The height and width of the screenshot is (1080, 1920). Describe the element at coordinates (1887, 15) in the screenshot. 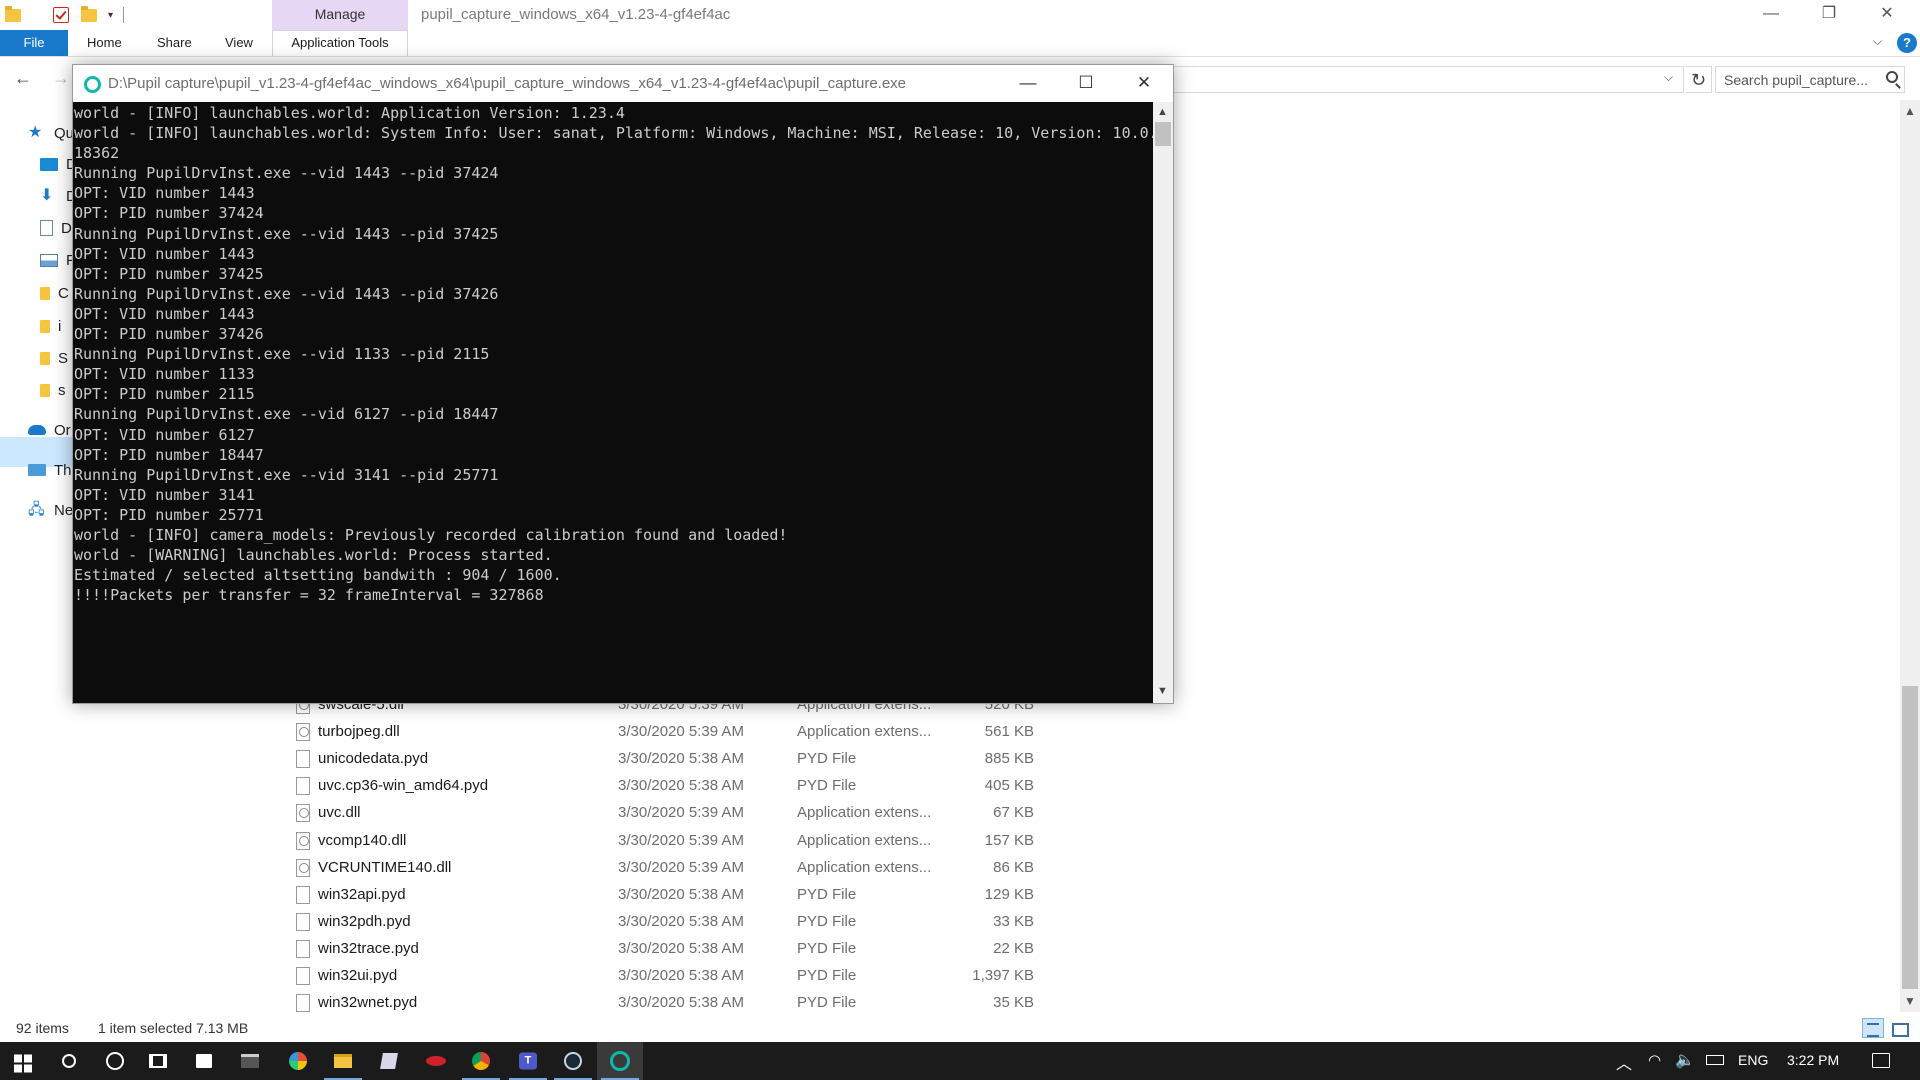

I see `close-button: ✕` at that location.